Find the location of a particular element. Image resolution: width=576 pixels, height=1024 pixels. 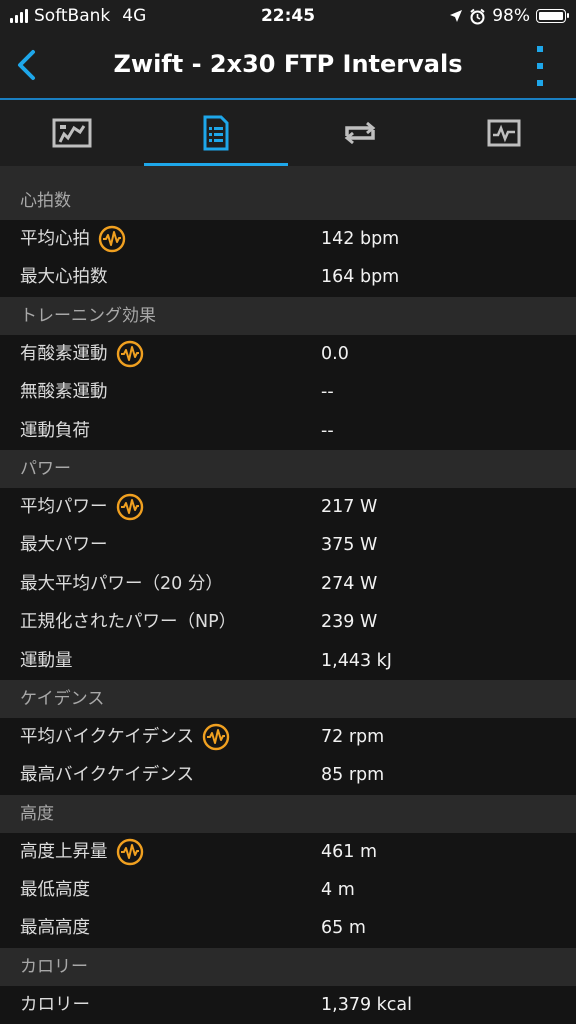

stat-value: 4 m is located at coordinates (338, 890).